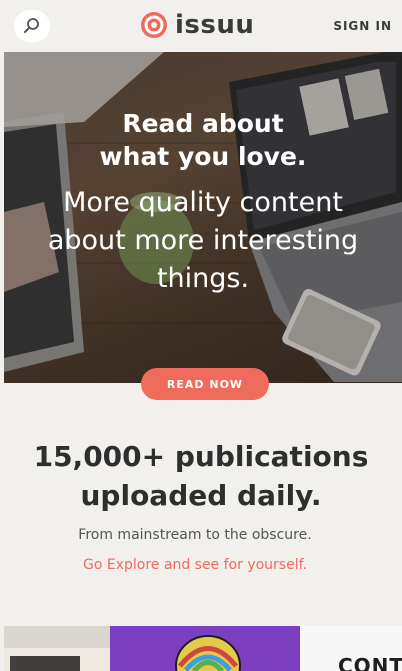 This screenshot has height=671, width=402. Describe the element at coordinates (203, 140) in the screenshot. I see `hero-title: Read about what you love.` at that location.